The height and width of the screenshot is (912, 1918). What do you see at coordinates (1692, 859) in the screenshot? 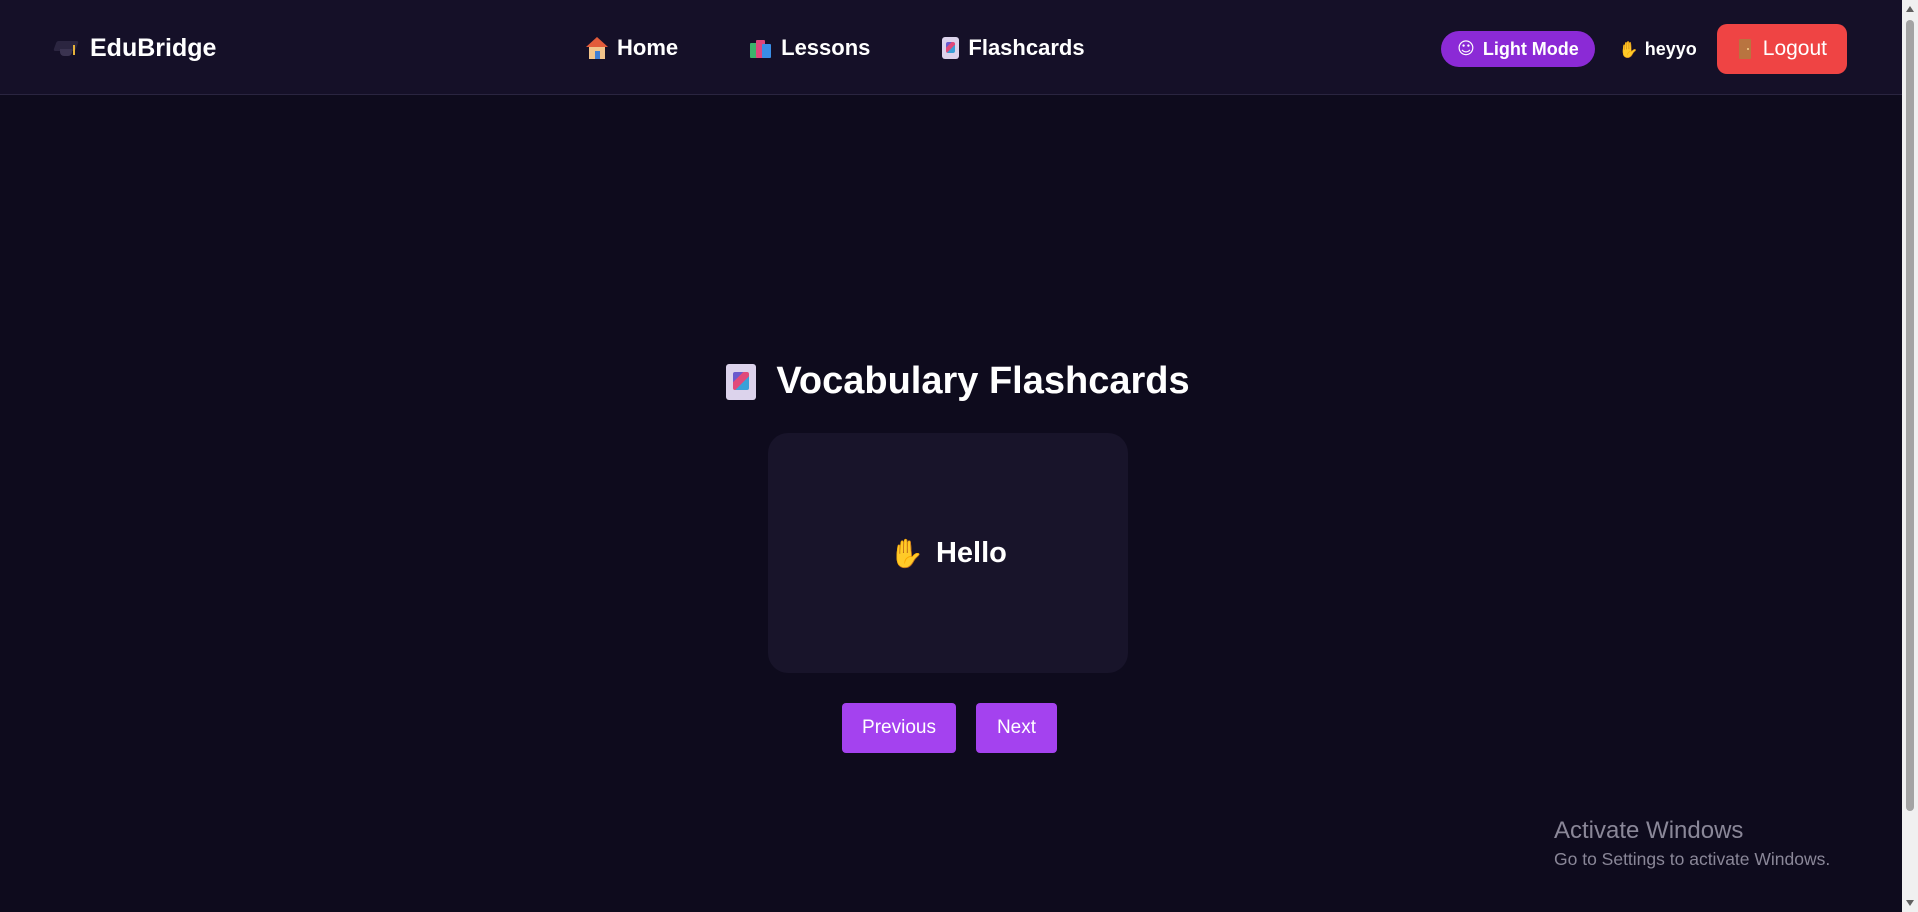
I see `watermark-subtitle: Go to Settings to activate Windows.` at bounding box center [1692, 859].